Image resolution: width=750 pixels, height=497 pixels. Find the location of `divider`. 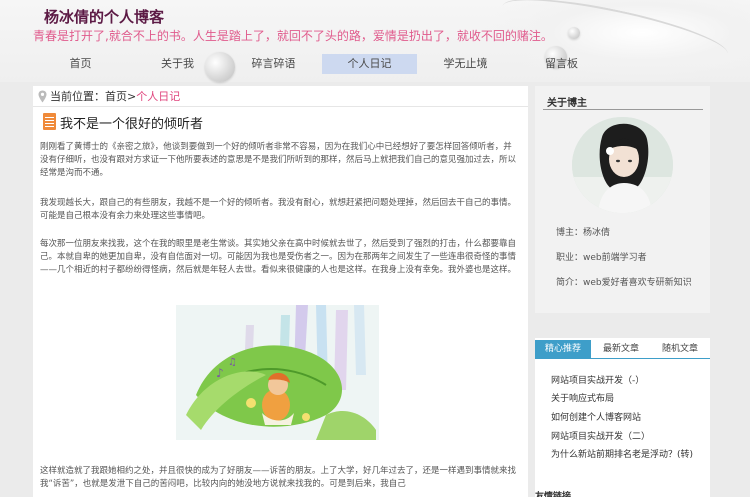

divider is located at coordinates (623, 109).